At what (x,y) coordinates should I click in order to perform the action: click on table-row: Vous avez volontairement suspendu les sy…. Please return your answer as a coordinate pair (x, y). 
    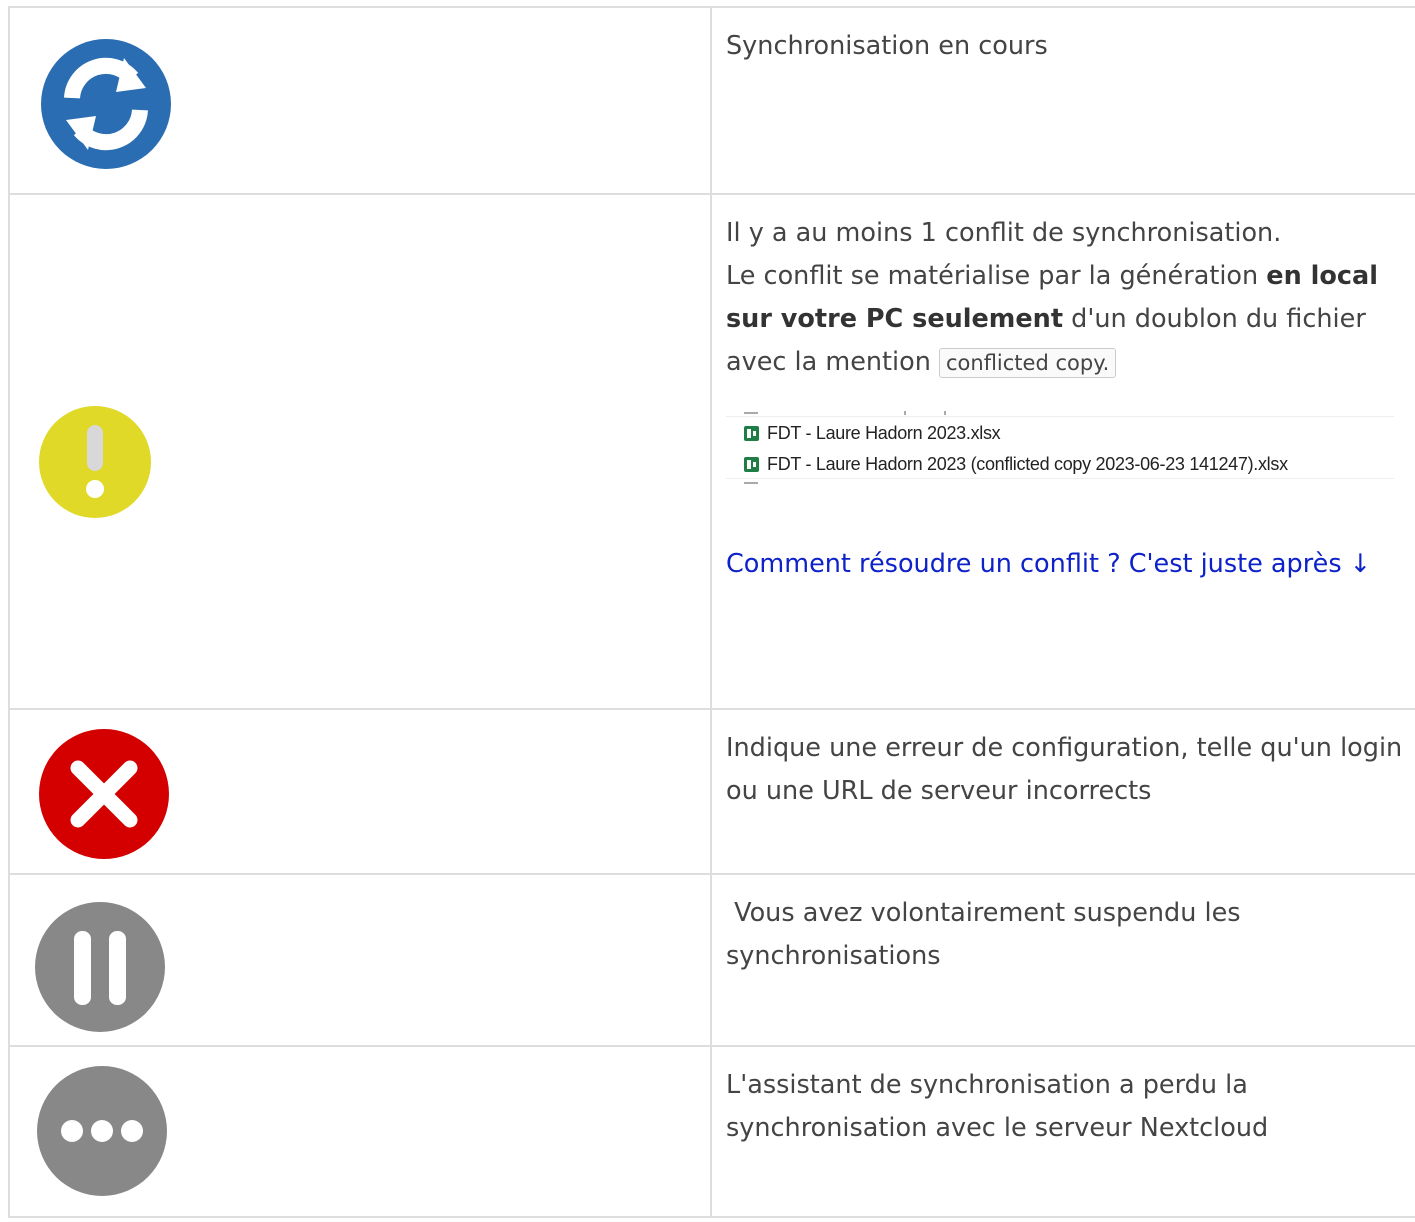
    Looking at the image, I should click on (711, 960).